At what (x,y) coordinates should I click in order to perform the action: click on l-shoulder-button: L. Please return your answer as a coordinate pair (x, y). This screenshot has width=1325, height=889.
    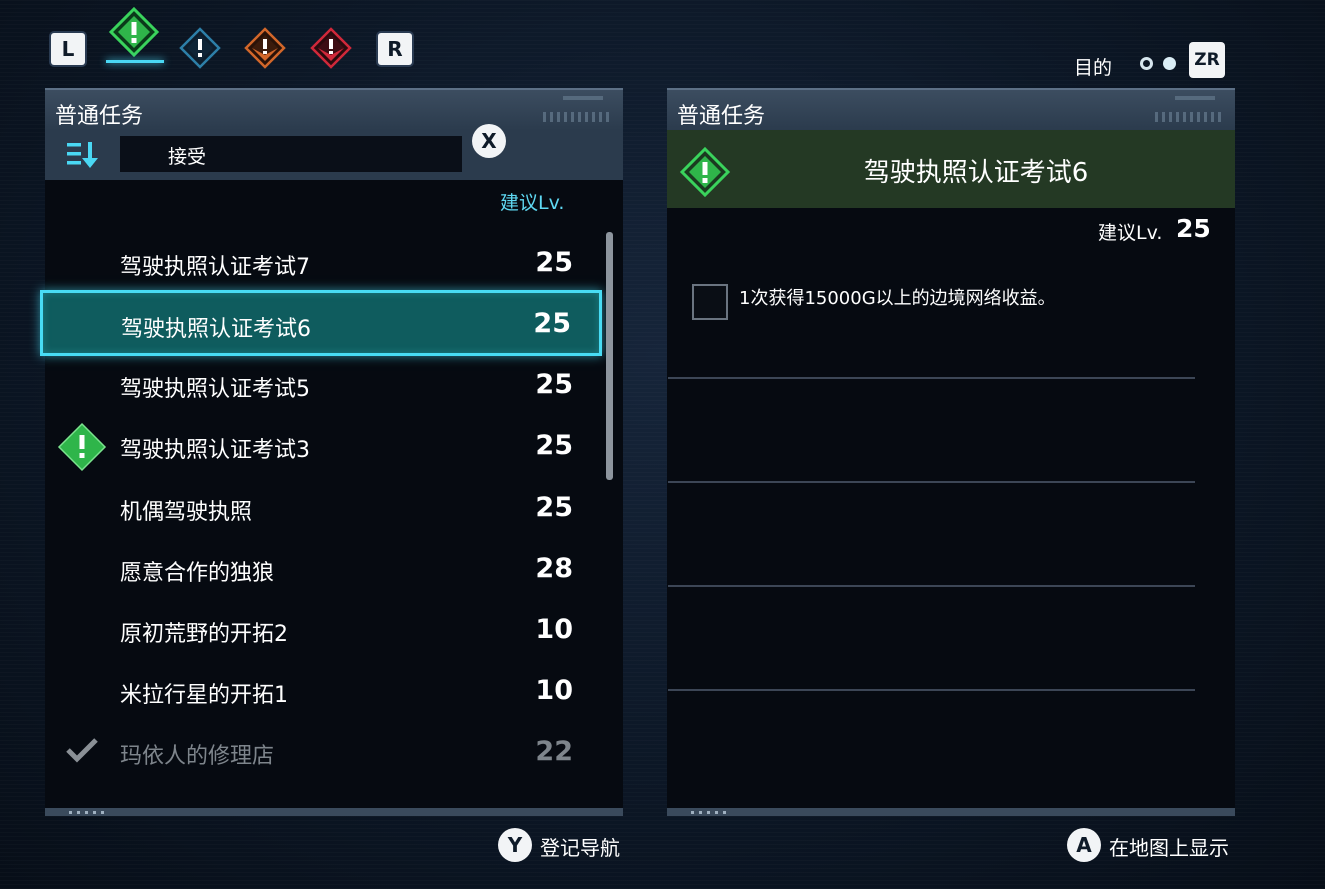
    Looking at the image, I should click on (68, 49).